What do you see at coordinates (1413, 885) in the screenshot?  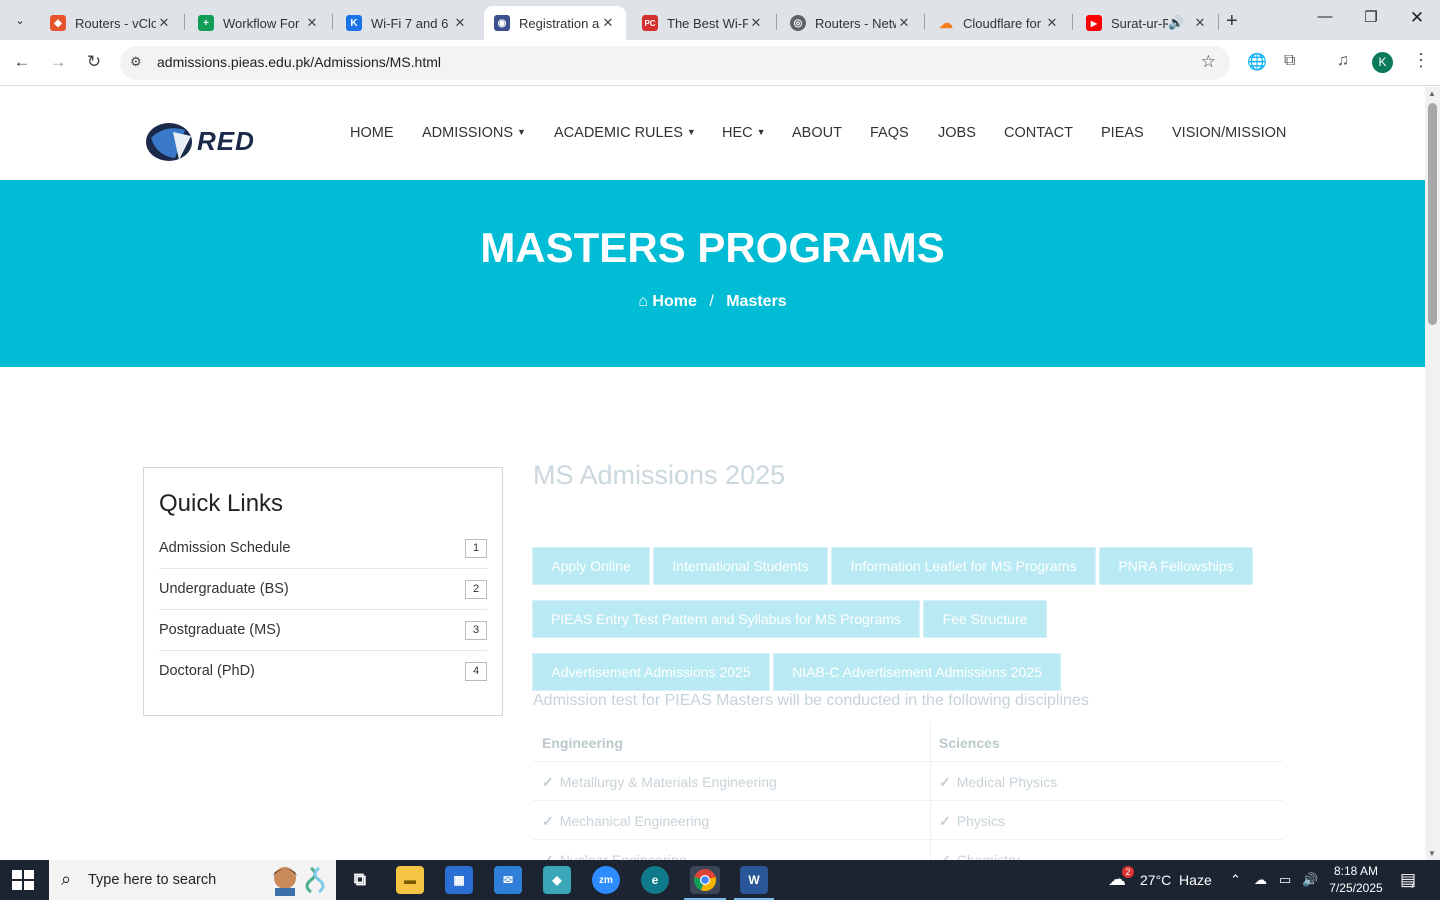 I see `notification-count: 7` at bounding box center [1413, 885].